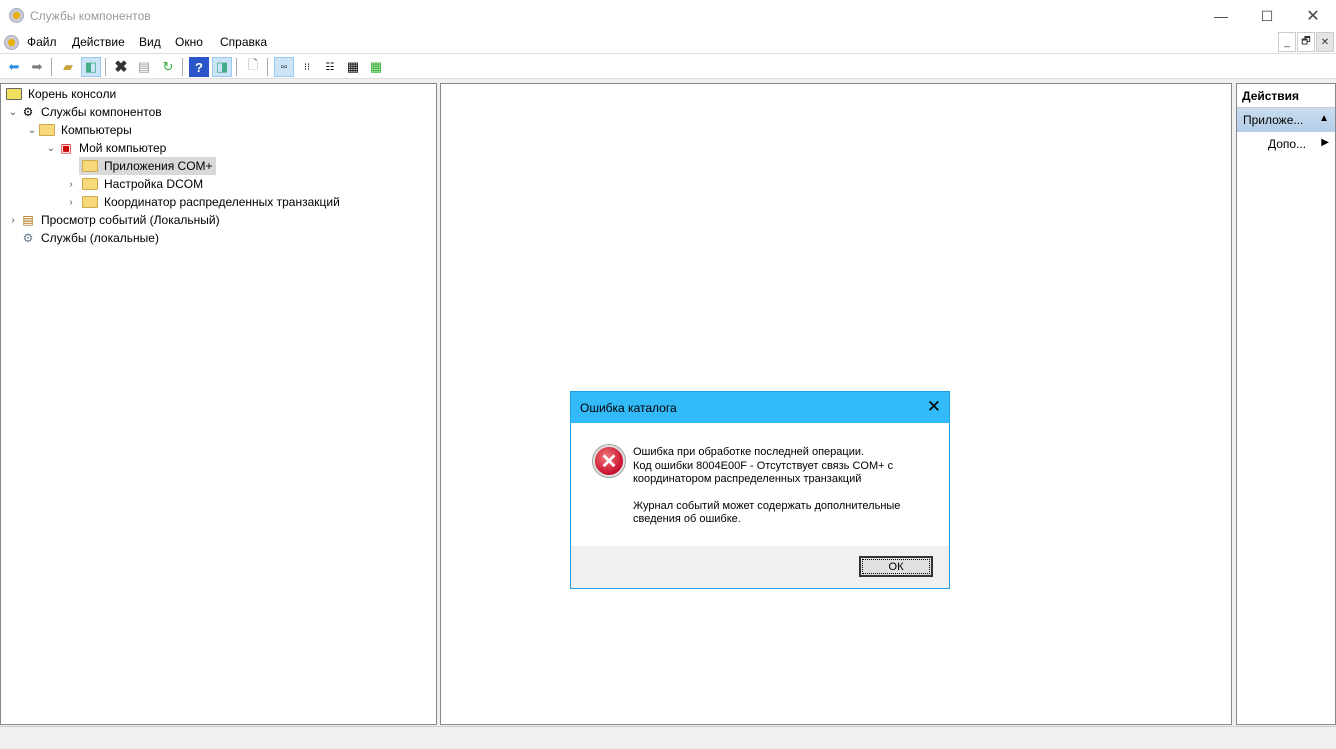 The image size is (1336, 749). What do you see at coordinates (1267, 16) in the screenshot?
I see `maximize-button: ☐` at bounding box center [1267, 16].